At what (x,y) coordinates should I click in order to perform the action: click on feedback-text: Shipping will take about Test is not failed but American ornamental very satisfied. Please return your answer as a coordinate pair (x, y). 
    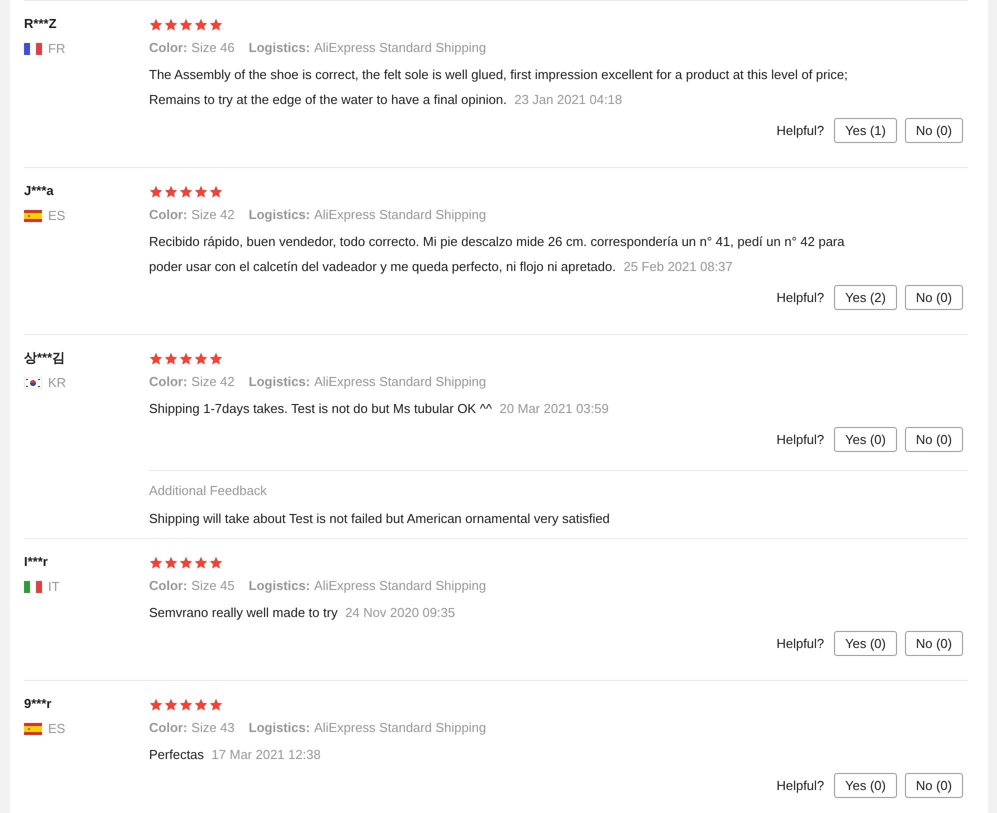
    Looking at the image, I should click on (380, 519).